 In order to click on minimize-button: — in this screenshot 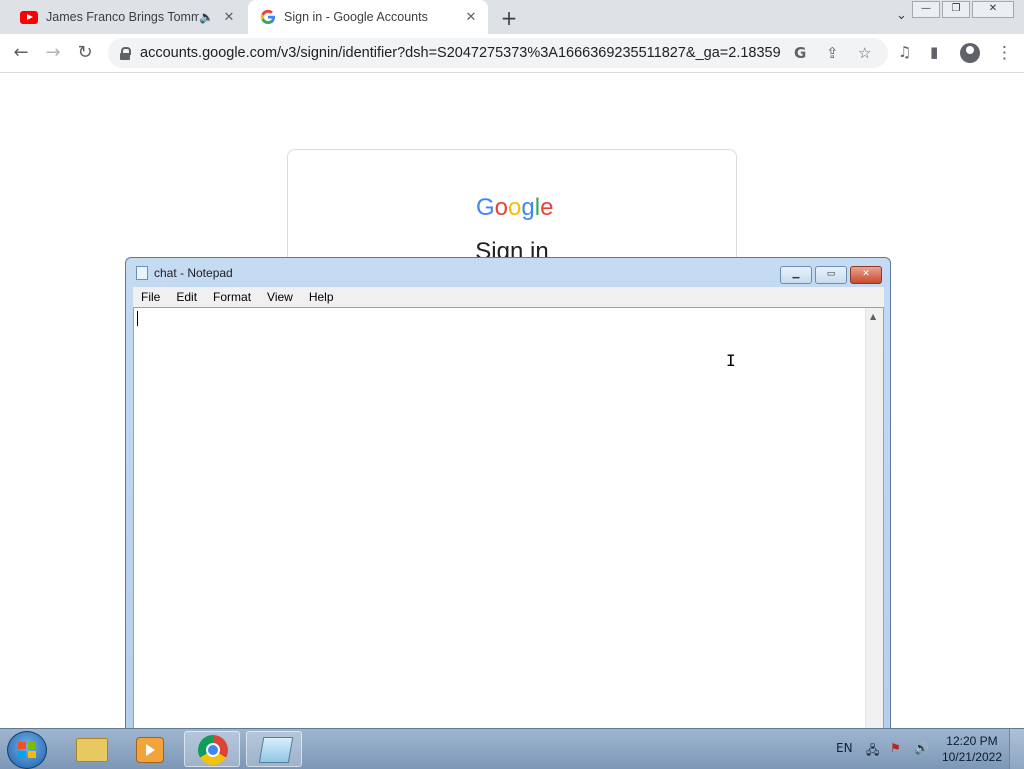, I will do `click(926, 9)`.